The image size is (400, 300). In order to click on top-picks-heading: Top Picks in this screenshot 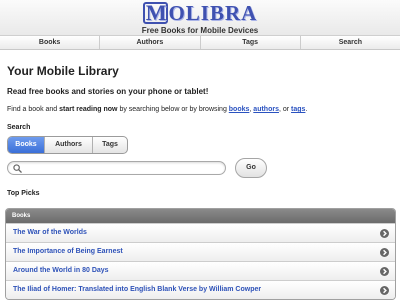, I will do `click(23, 193)`.